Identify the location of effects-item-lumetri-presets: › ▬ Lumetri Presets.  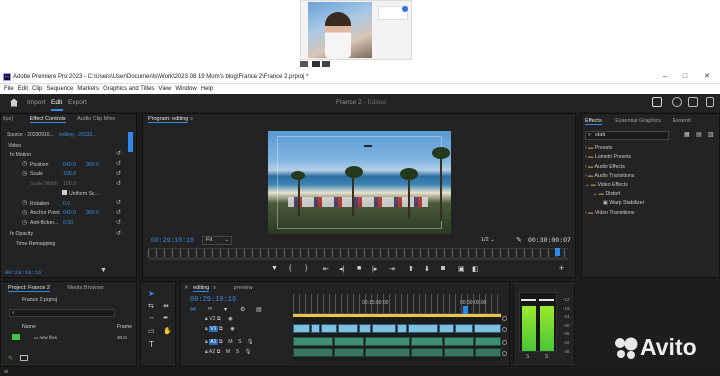
(608, 158).